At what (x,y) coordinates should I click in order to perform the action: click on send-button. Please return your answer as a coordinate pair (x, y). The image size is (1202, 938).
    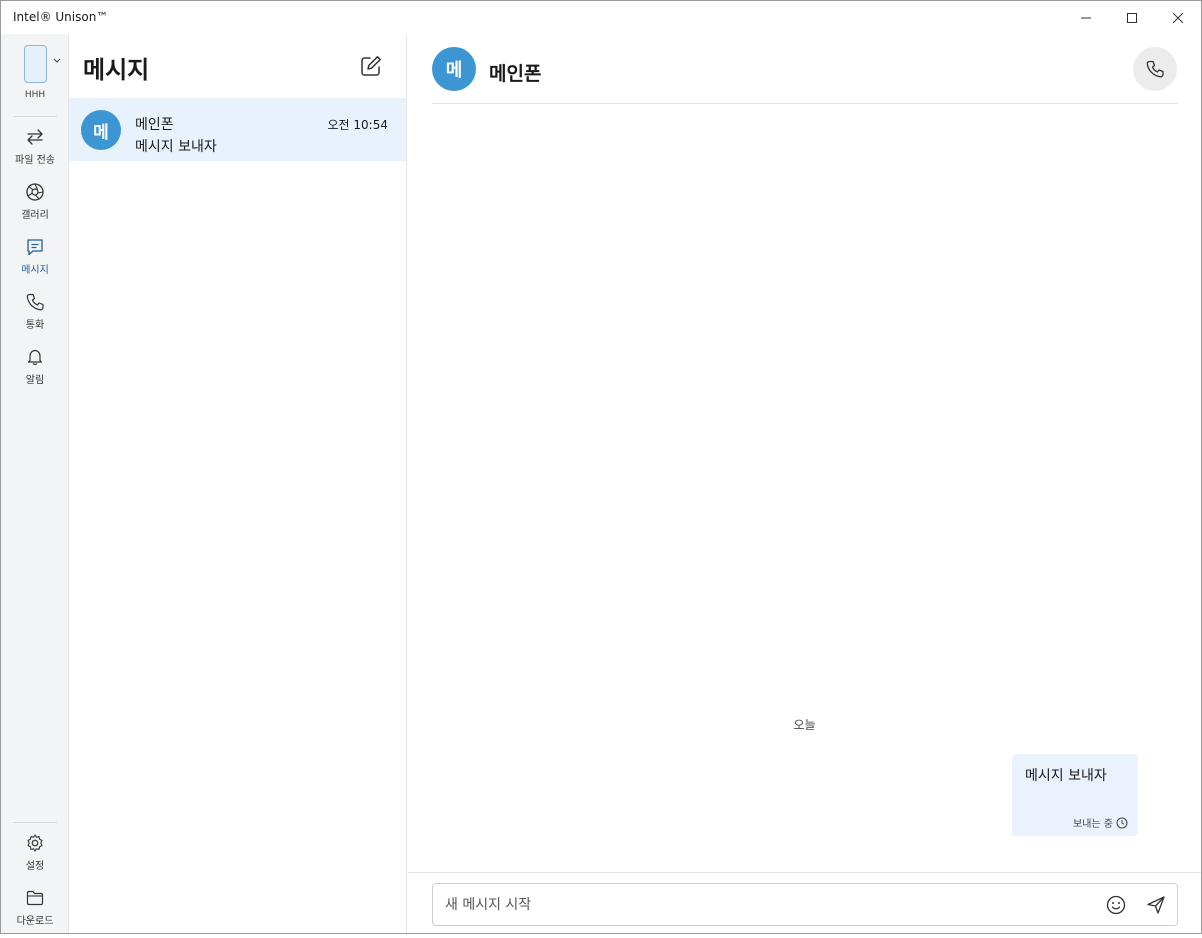
    Looking at the image, I should click on (1156, 905).